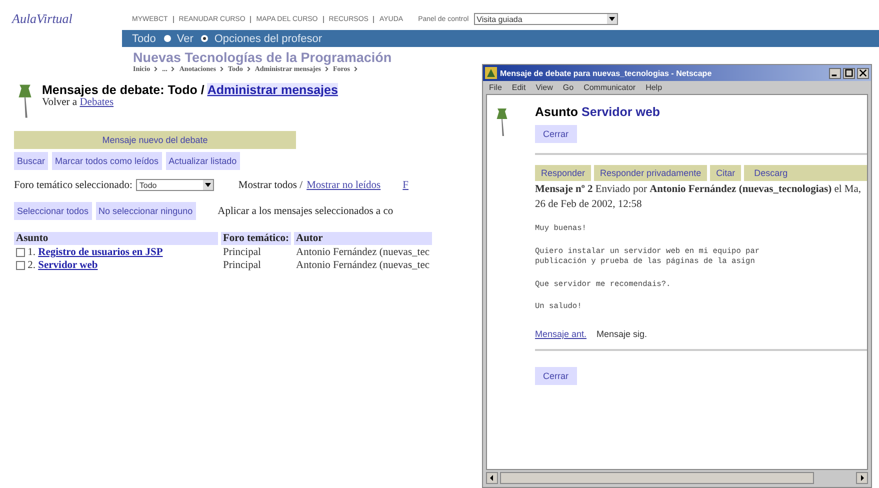  I want to click on forum-select: Todo, so click(175, 185).